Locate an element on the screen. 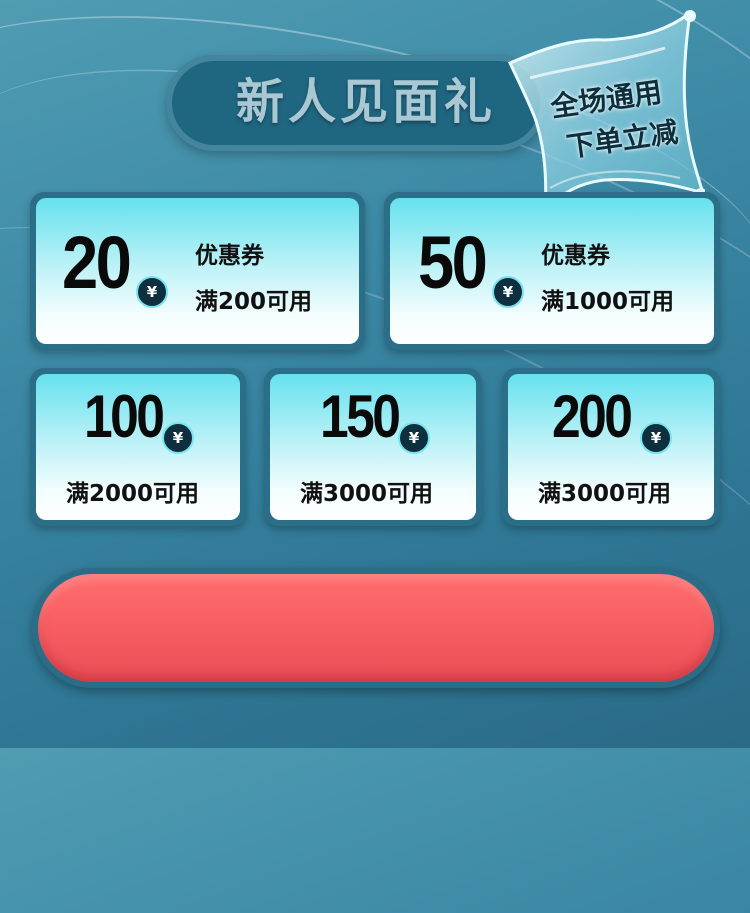  coupon-card: 100 ¥ 满2000可用 is located at coordinates (138, 447).